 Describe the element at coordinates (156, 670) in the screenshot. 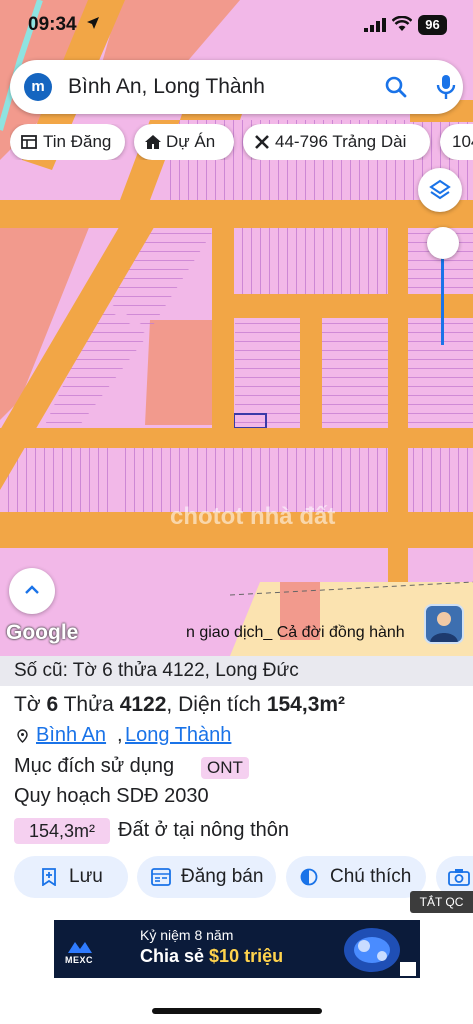

I see `old-parcel-text: Số cũ: Tờ 6 thửa 4122, Long Đức` at that location.